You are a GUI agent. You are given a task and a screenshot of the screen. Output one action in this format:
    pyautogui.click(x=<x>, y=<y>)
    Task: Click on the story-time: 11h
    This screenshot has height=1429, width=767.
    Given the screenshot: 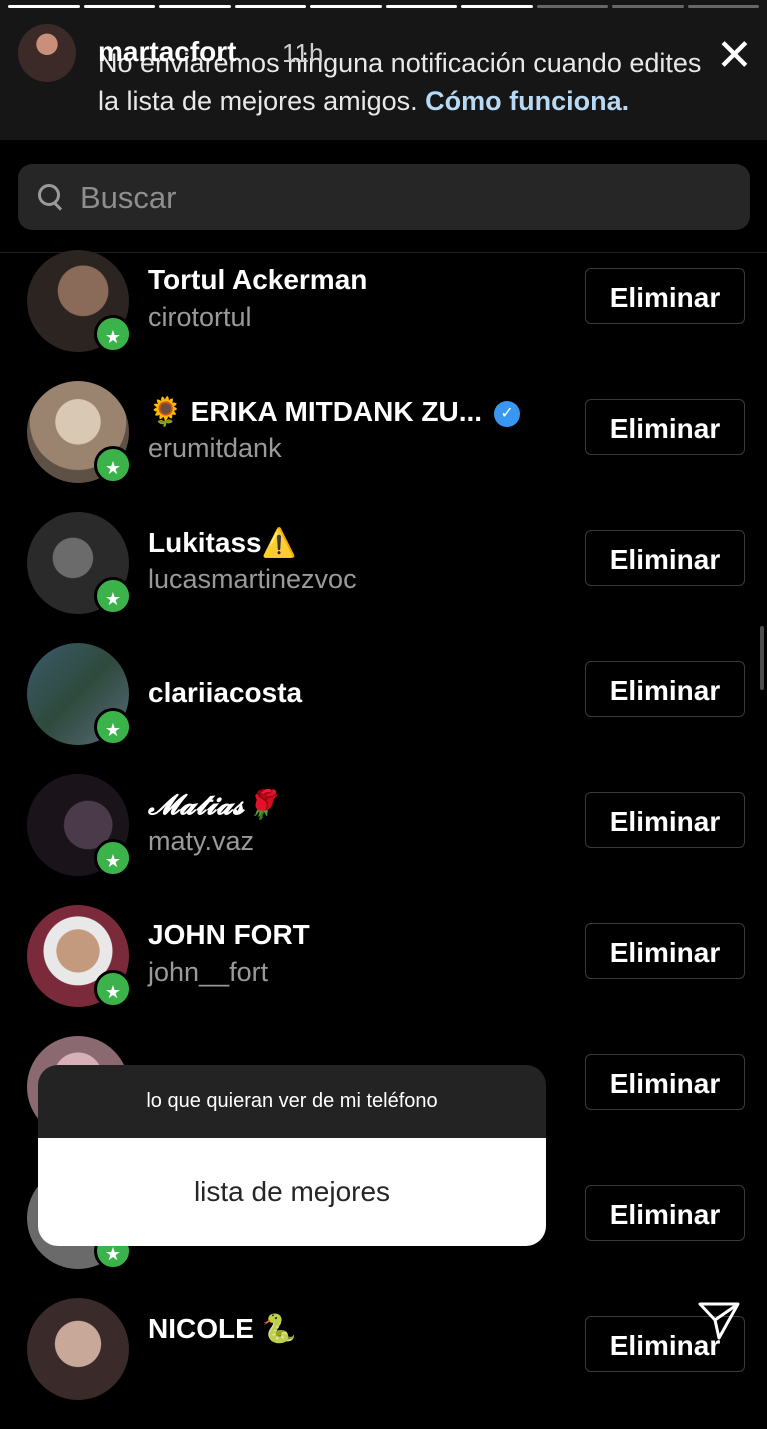 What is the action you would take?
    pyautogui.click(x=303, y=53)
    